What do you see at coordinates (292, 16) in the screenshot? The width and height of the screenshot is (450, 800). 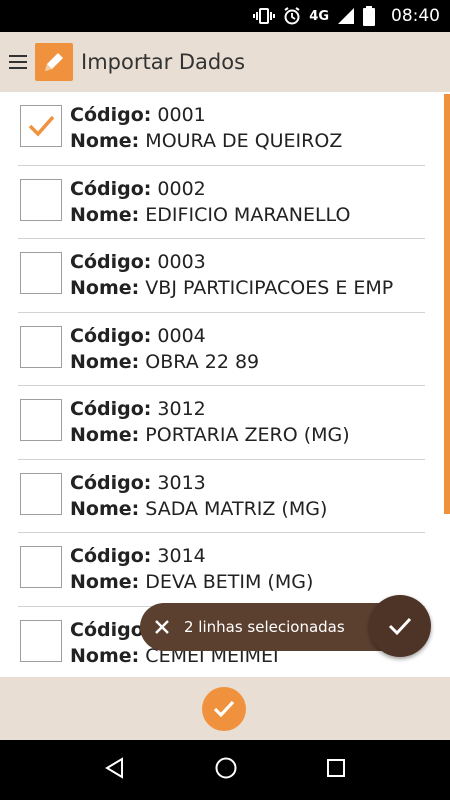 I see `alarm-icon` at bounding box center [292, 16].